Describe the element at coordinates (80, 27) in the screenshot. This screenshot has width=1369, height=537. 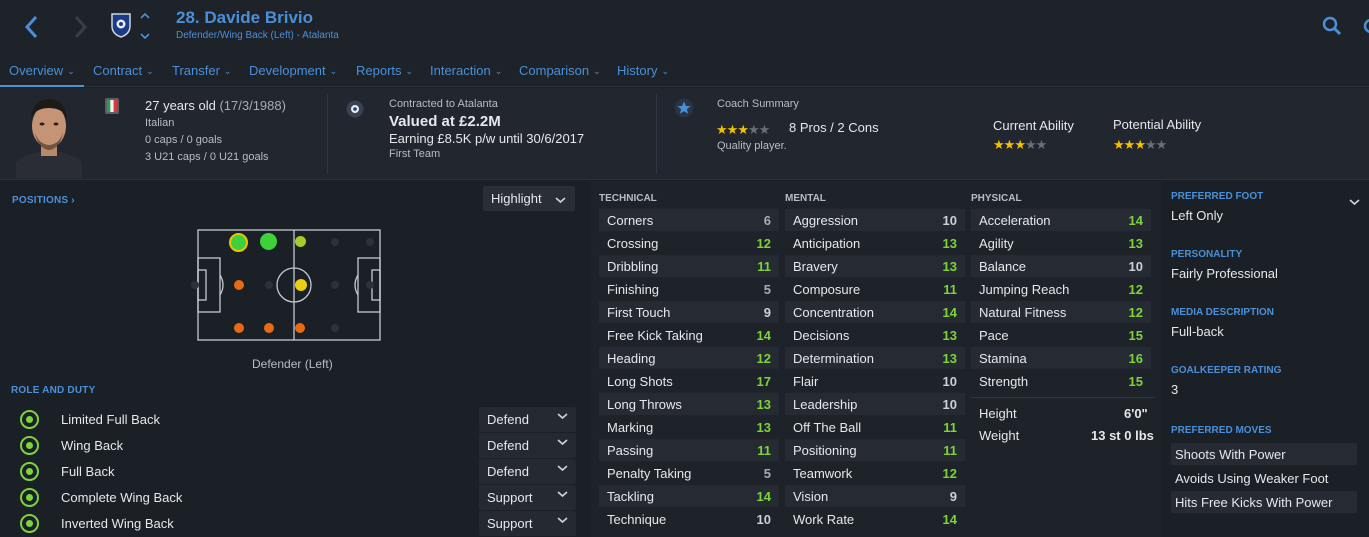
I see `forward-icon` at that location.